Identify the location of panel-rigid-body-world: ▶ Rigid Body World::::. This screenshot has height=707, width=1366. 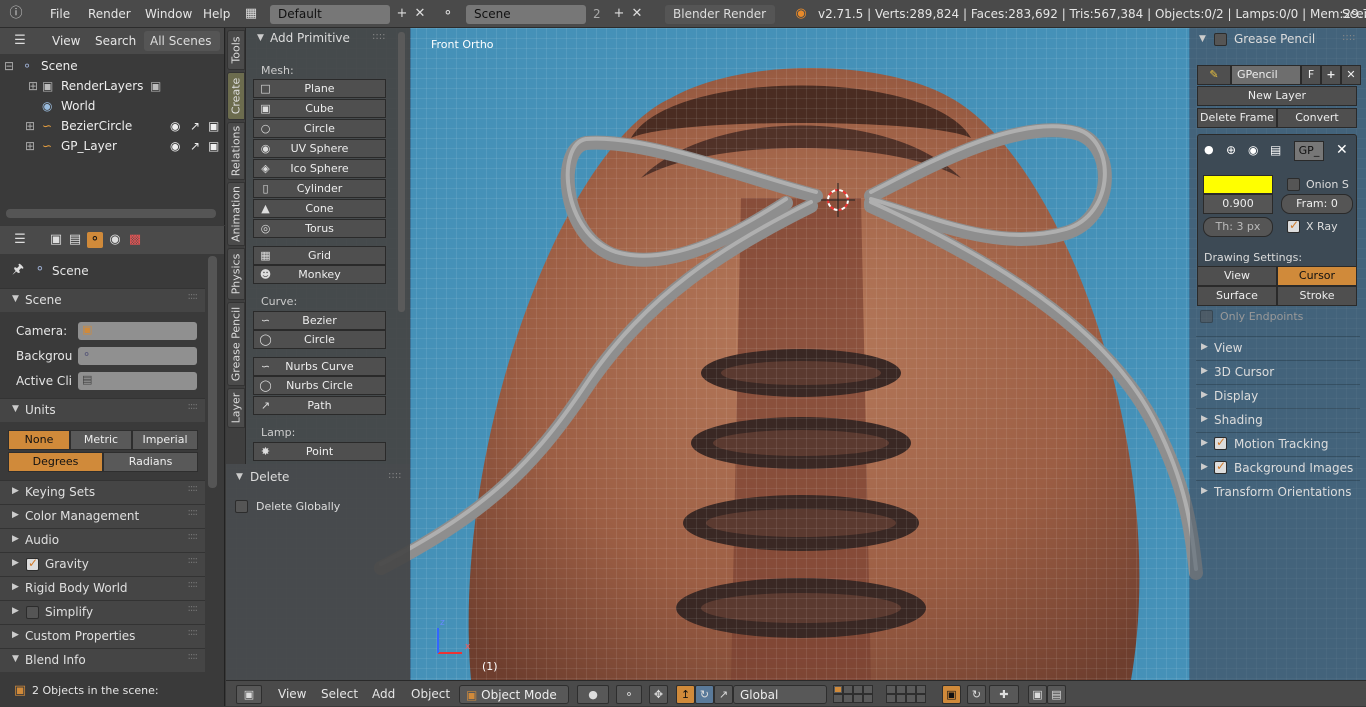
(102, 588).